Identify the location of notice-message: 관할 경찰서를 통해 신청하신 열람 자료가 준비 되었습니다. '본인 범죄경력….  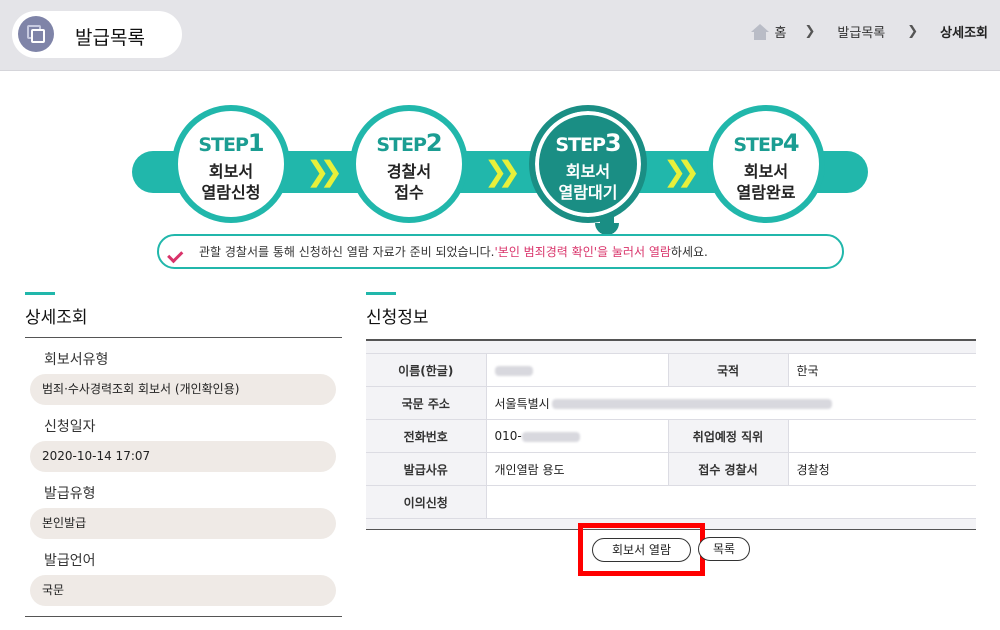
(500, 251).